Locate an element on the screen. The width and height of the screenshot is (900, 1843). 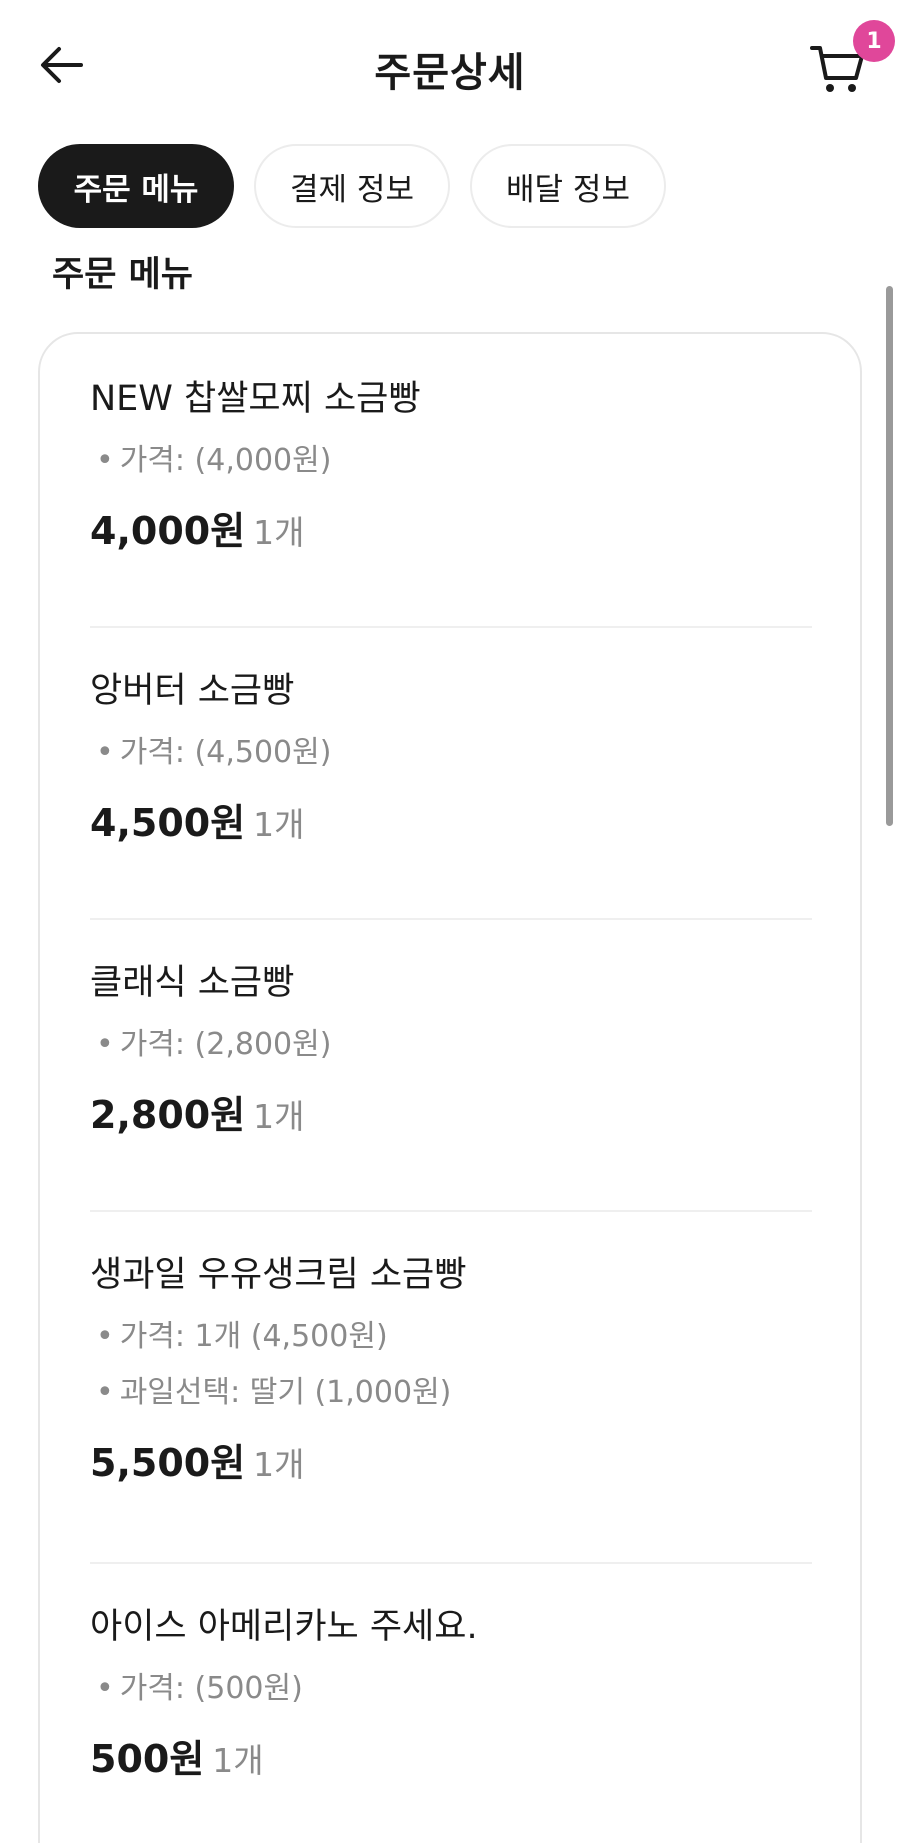
tab-delivery-info: 배달 정보 is located at coordinates (568, 186).